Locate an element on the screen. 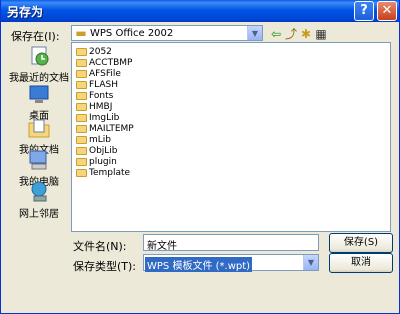 This screenshot has width=400, height=314. up-folder-icon: ⤴ is located at coordinates (291, 34).